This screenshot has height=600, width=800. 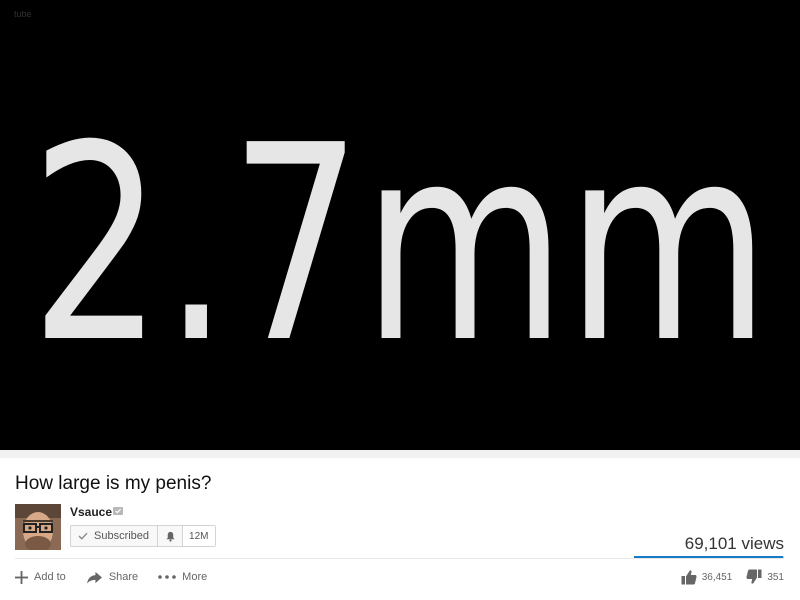 I want to click on rating-buttons: 36,451 351, so click(x=732, y=577).